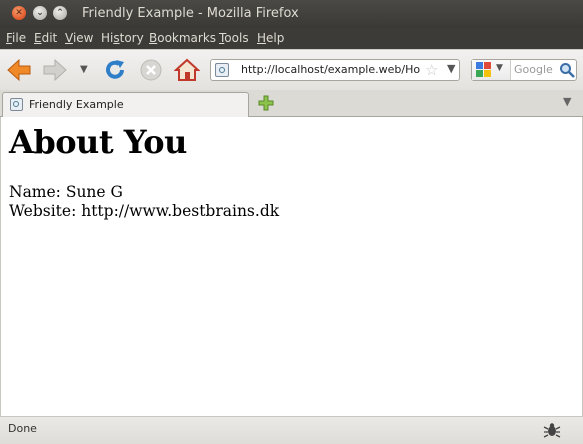  What do you see at coordinates (125, 104) in the screenshot?
I see `tab-friendly-example: Friendly Example` at bounding box center [125, 104].